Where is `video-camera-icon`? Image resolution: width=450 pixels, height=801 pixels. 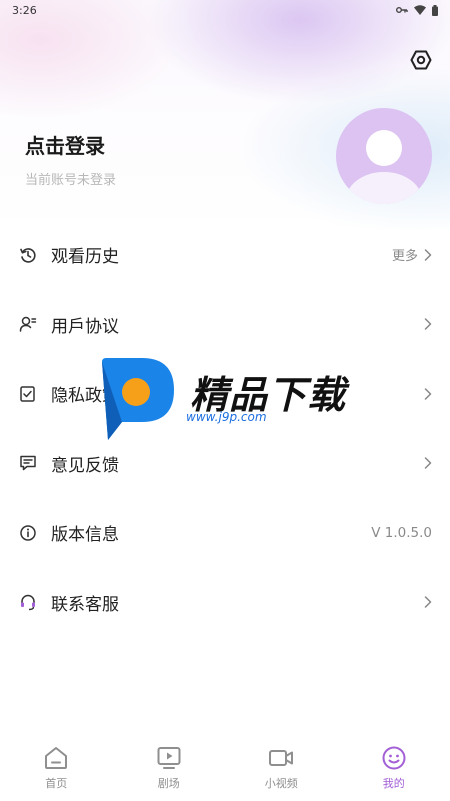 video-camera-icon is located at coordinates (281, 758).